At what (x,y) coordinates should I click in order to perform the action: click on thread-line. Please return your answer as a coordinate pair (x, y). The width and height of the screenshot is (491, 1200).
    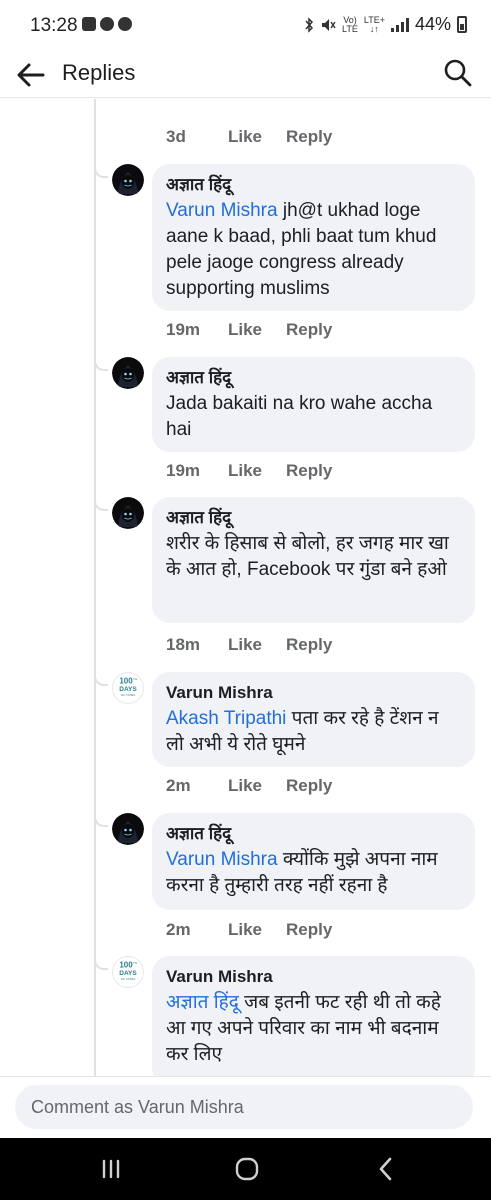
    Looking at the image, I should click on (95, 587).